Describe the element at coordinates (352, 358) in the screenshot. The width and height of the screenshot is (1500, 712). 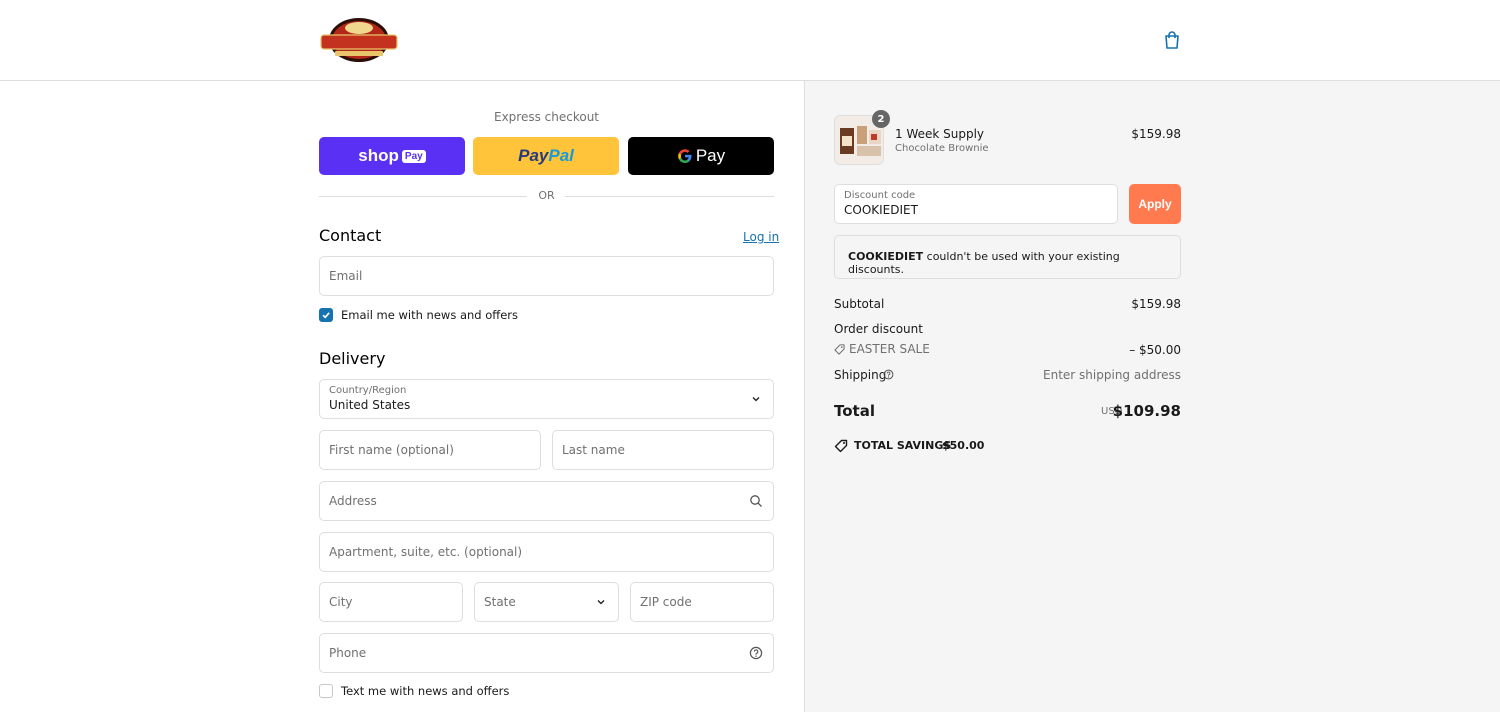
I see `delivery-title: Delivery` at that location.